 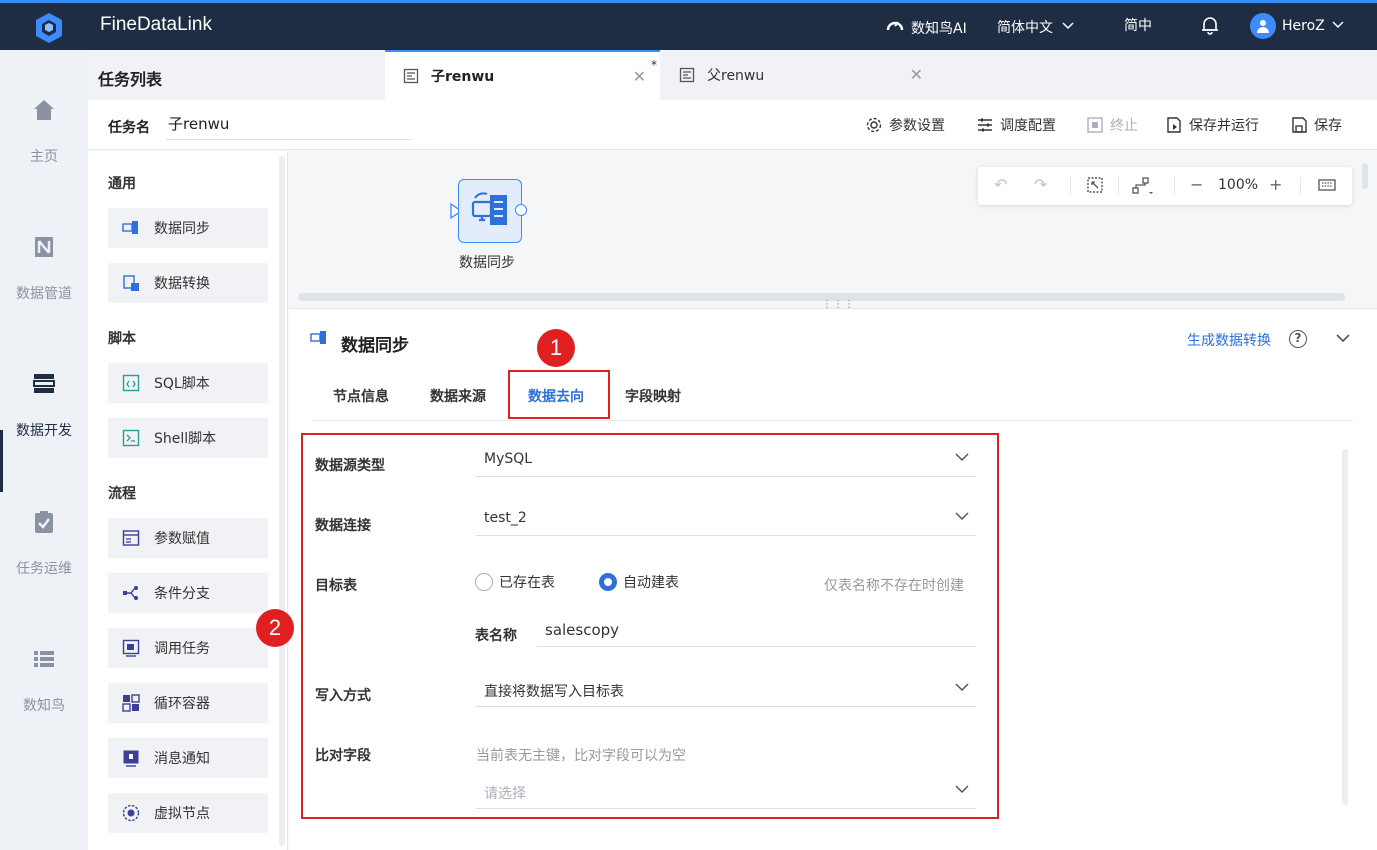 What do you see at coordinates (350, 466) in the screenshot?
I see `source-type-label: 数据源类型` at bounding box center [350, 466].